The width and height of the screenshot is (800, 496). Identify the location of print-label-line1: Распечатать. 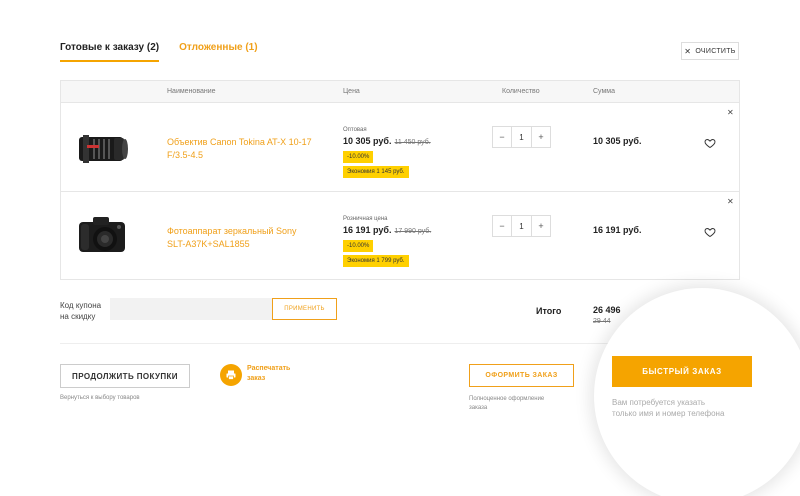
(269, 368).